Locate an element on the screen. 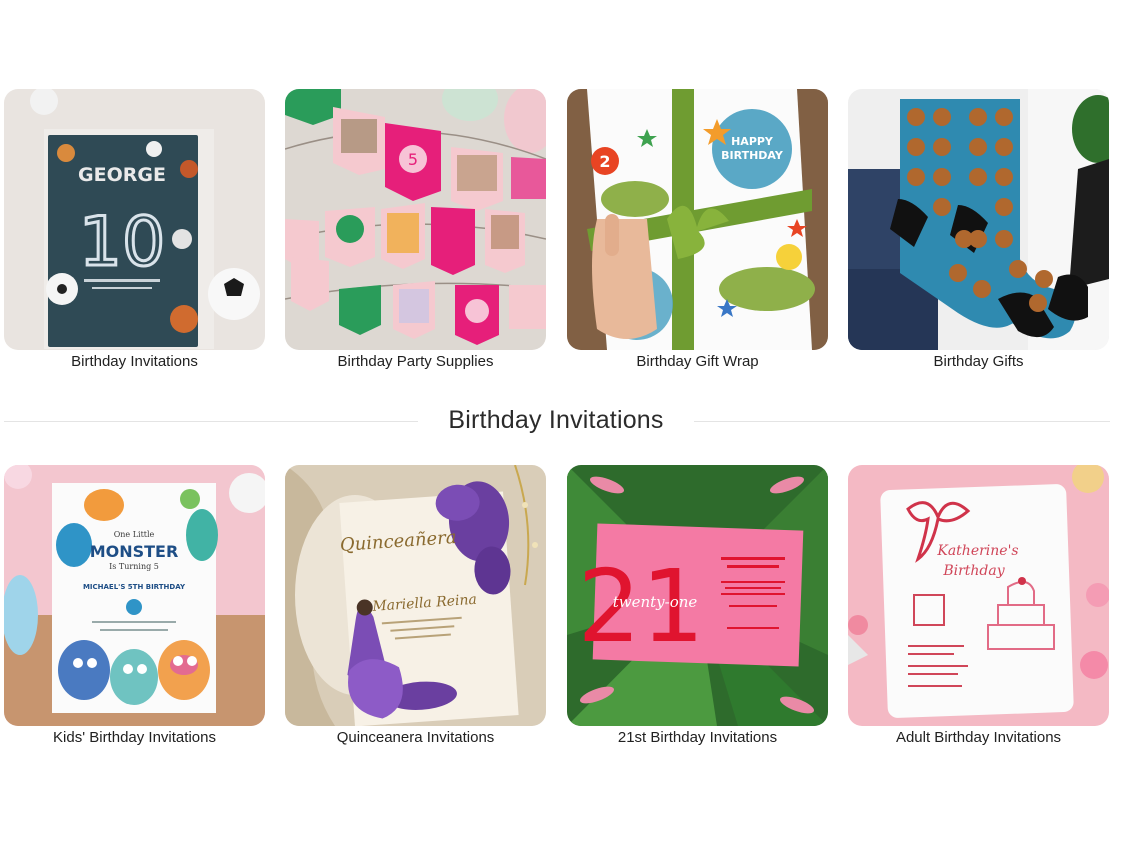 The height and width of the screenshot is (851, 1135). section-heading: Birthday Invitations is located at coordinates (556, 420).